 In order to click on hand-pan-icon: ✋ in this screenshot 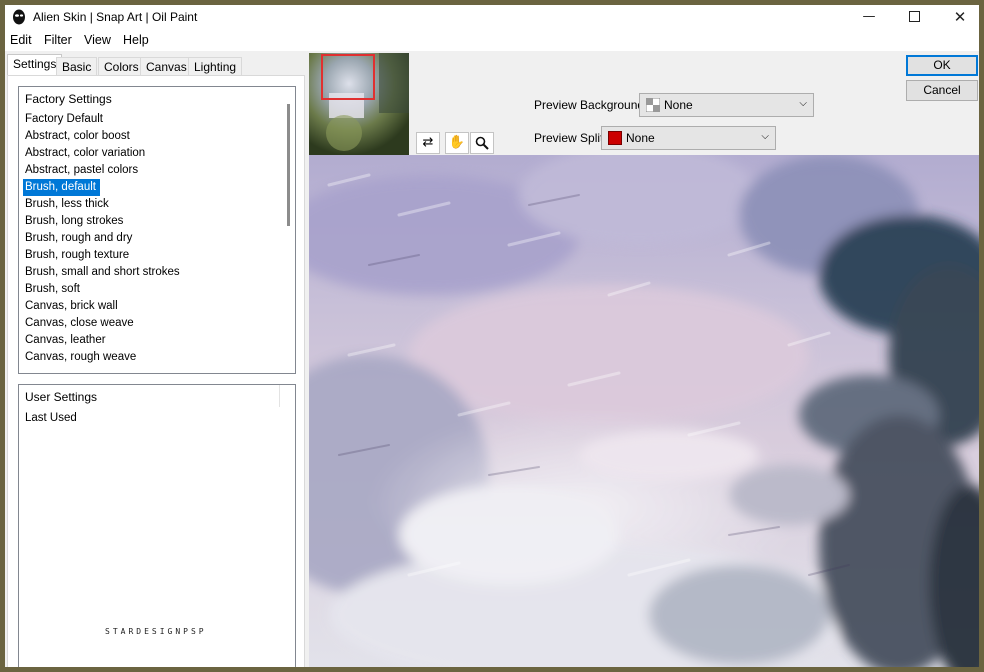, I will do `click(457, 142)`.